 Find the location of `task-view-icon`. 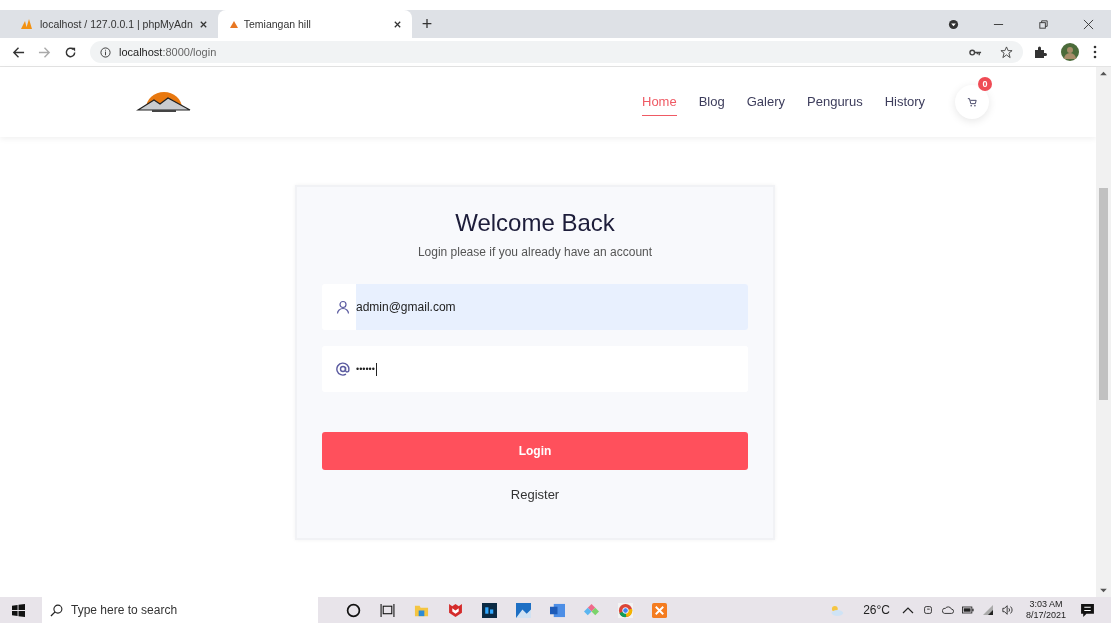

task-view-icon is located at coordinates (387, 610).